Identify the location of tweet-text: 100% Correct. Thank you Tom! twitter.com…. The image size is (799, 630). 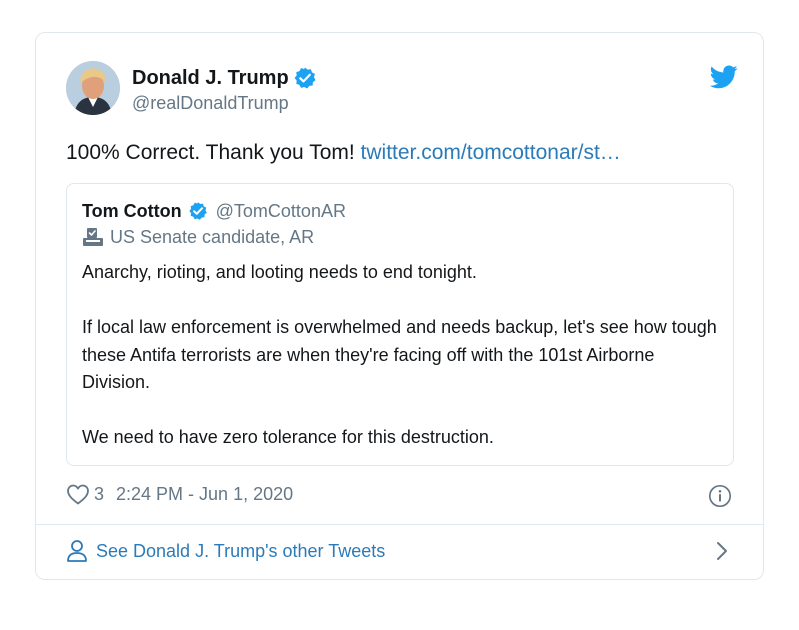
(343, 153).